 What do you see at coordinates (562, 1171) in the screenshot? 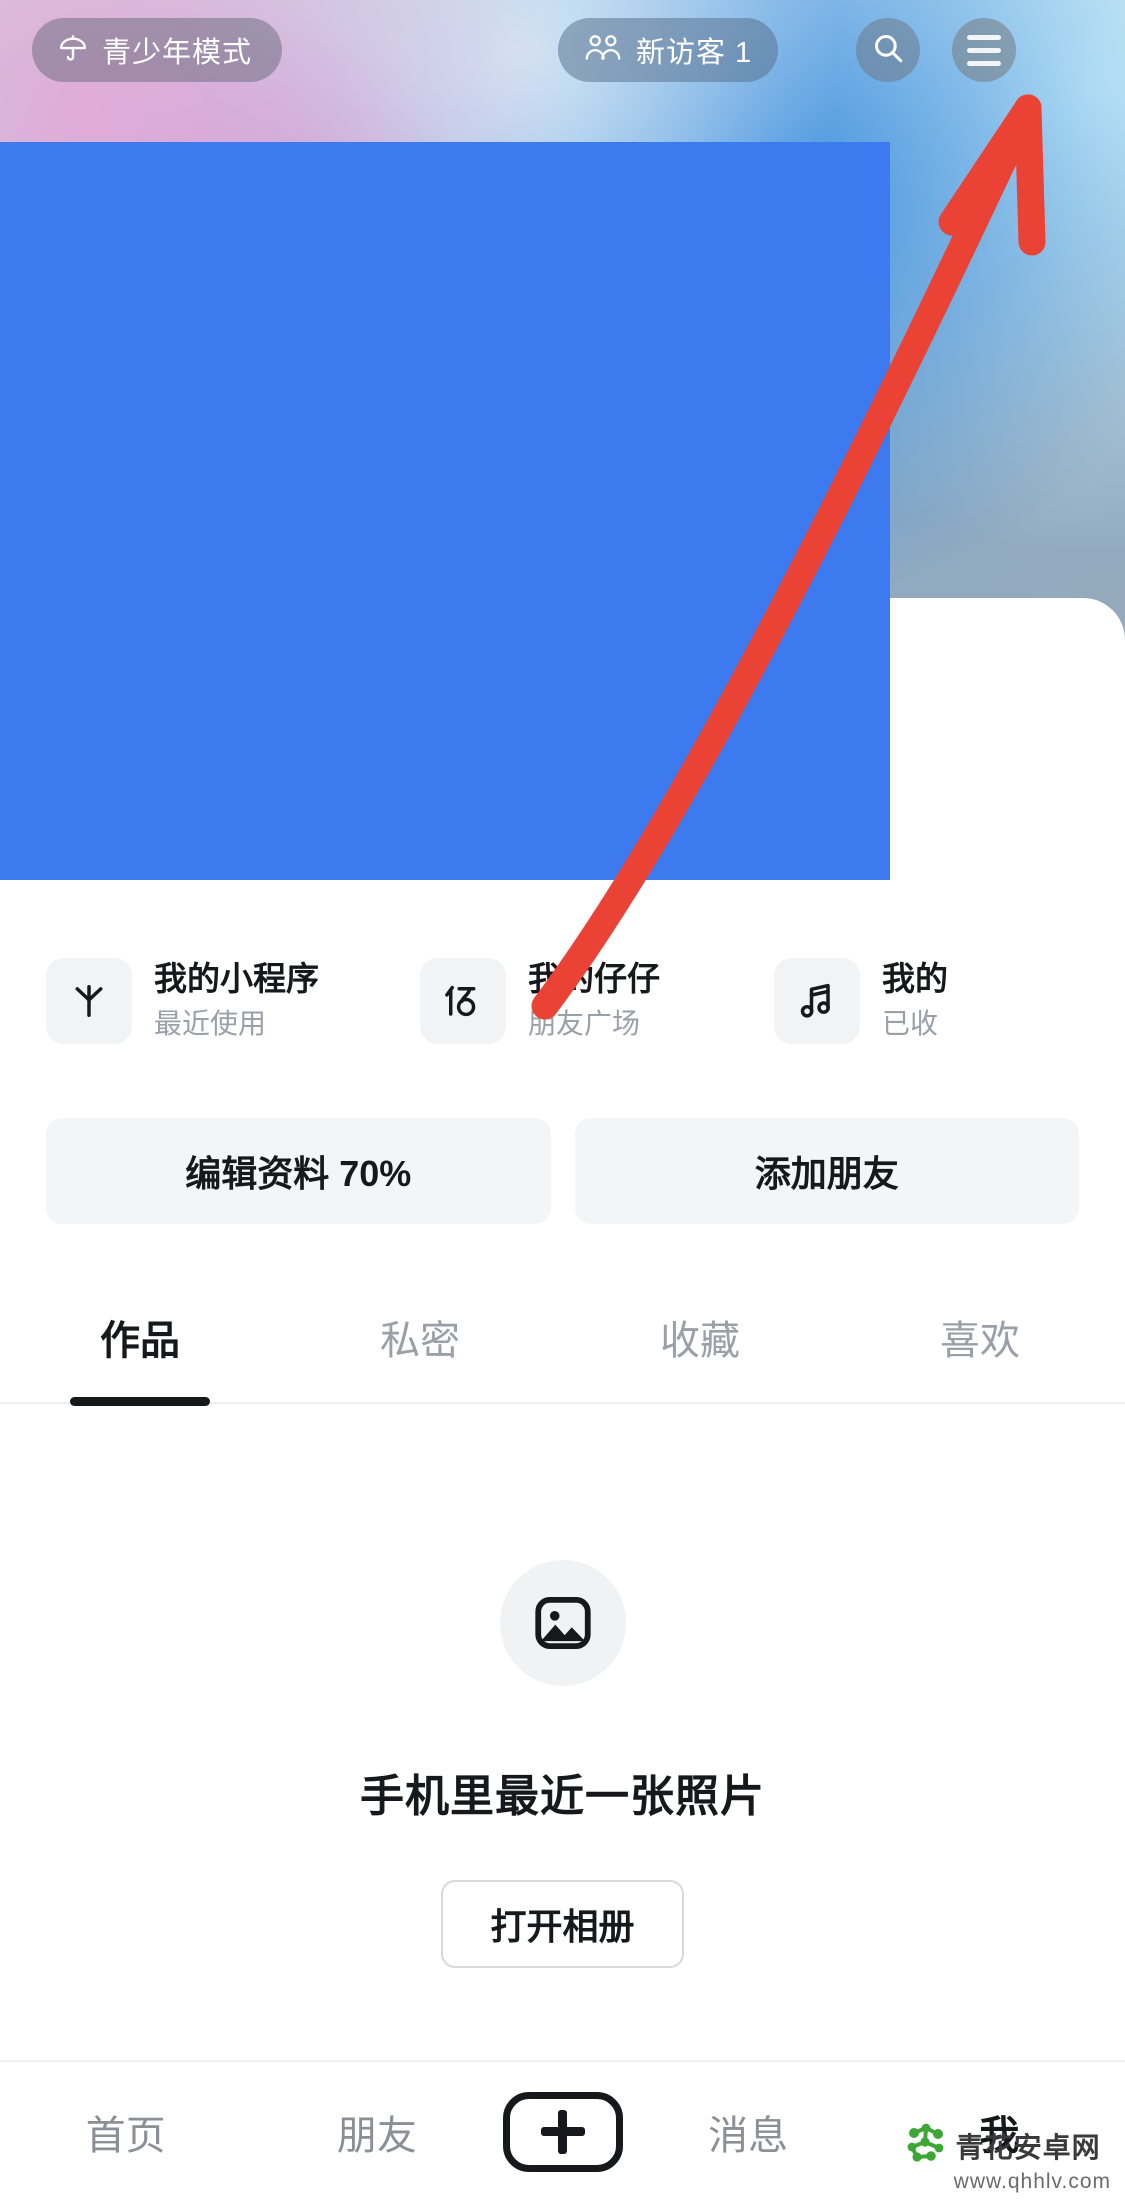
I see `profile-actions: 编辑资料 70% 添加朋友` at bounding box center [562, 1171].